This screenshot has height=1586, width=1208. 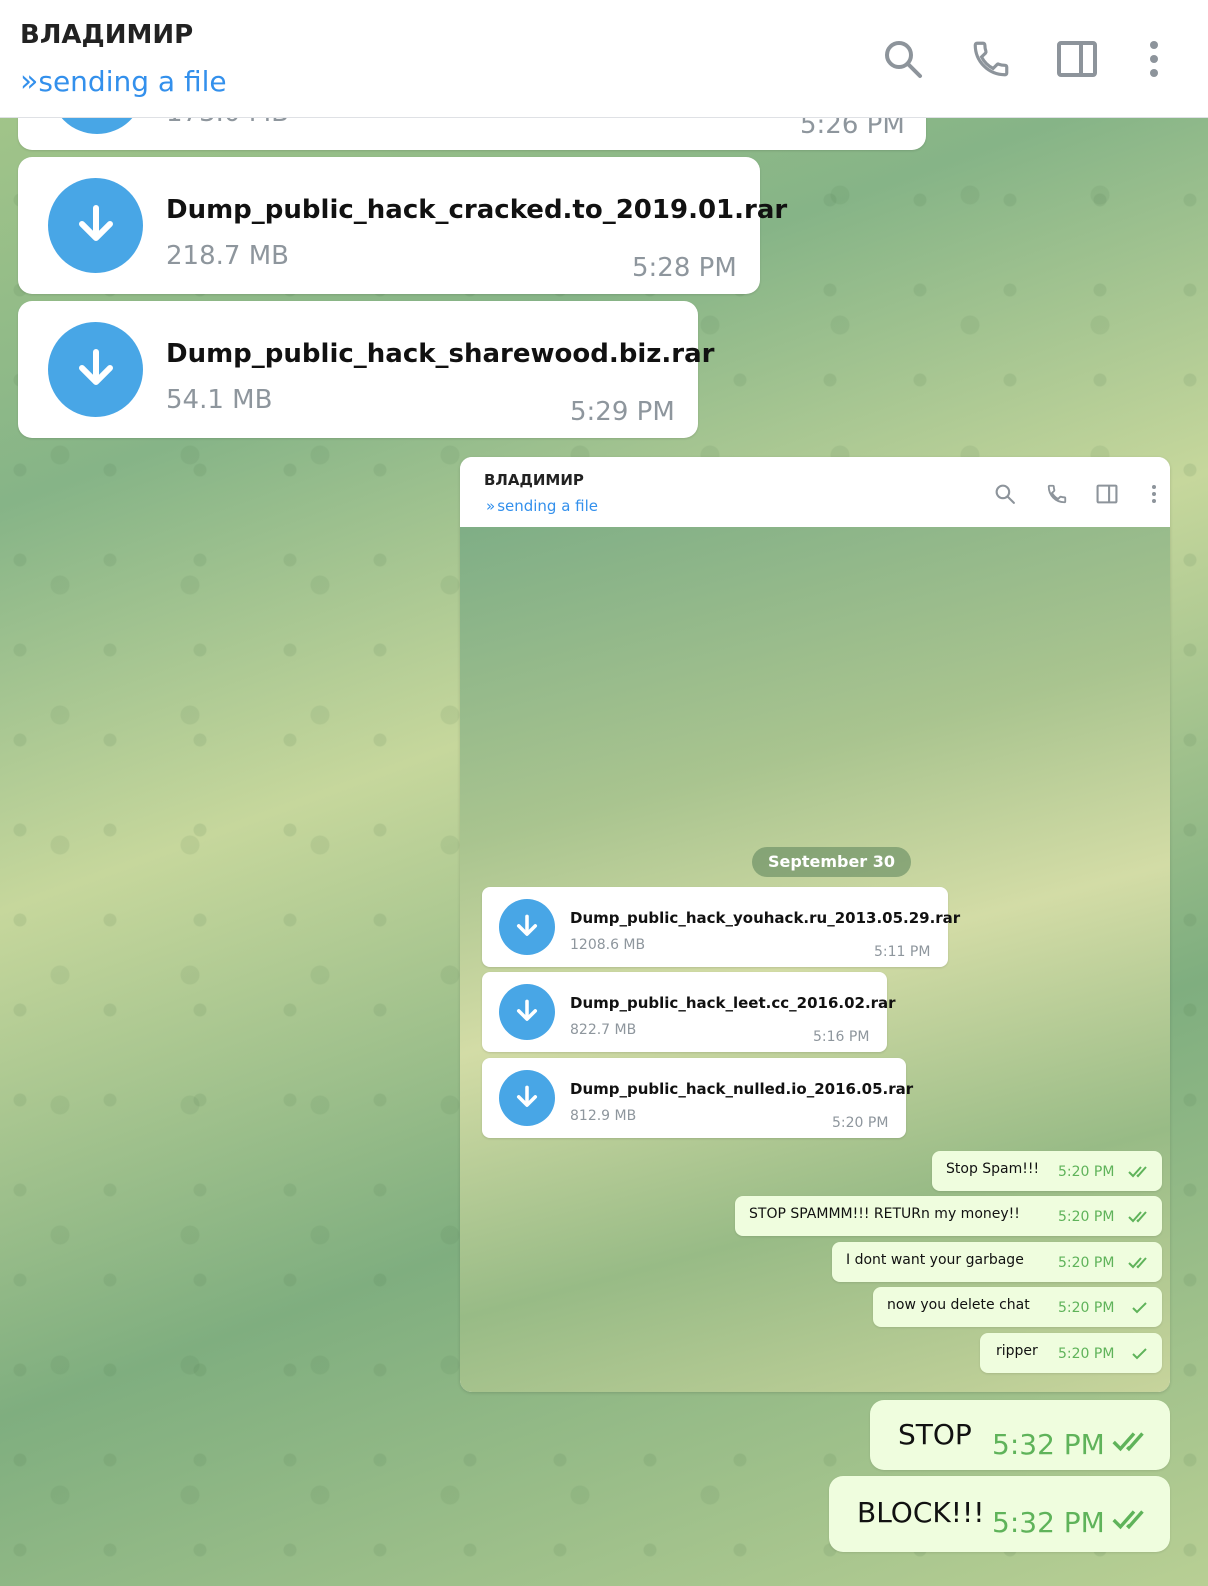 I want to click on message-text: now you delete chat, so click(x=958, y=1305).